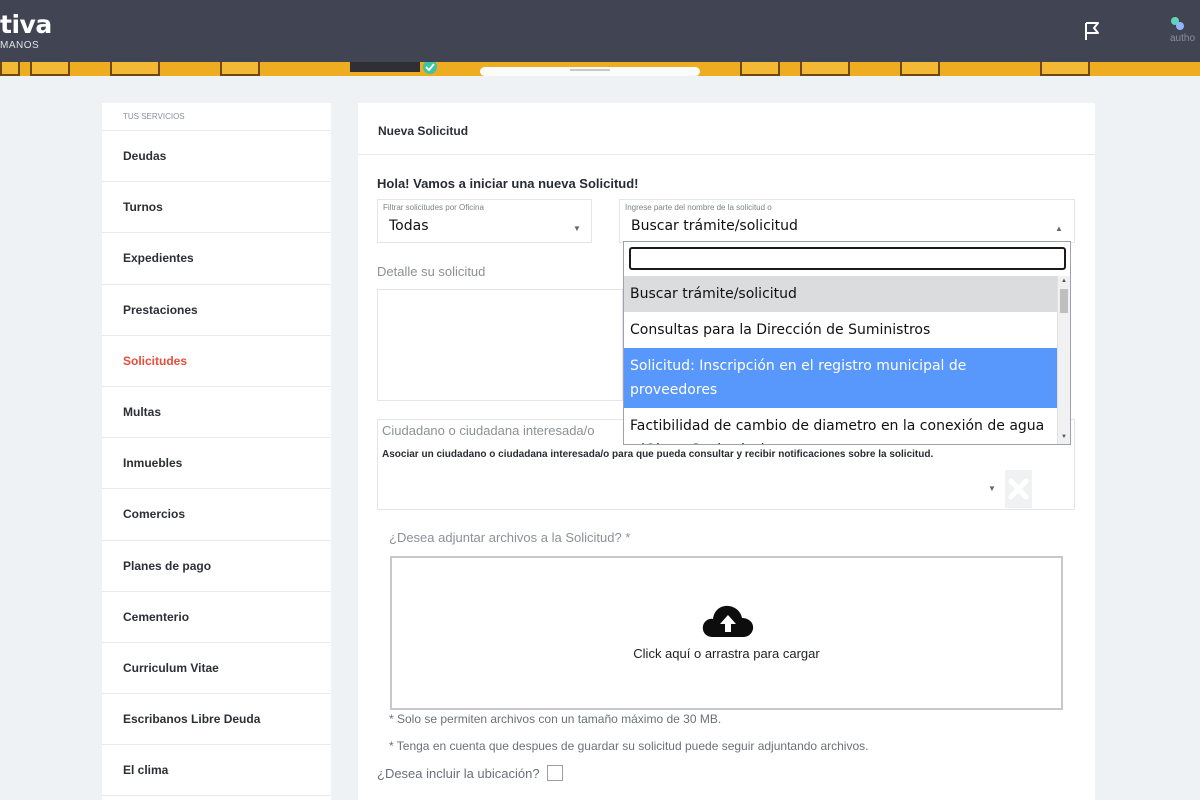 This screenshot has height=800, width=1200. What do you see at coordinates (714, 226) in the screenshot?
I see `request-search-value: Buscar trámite/solicitud` at bounding box center [714, 226].